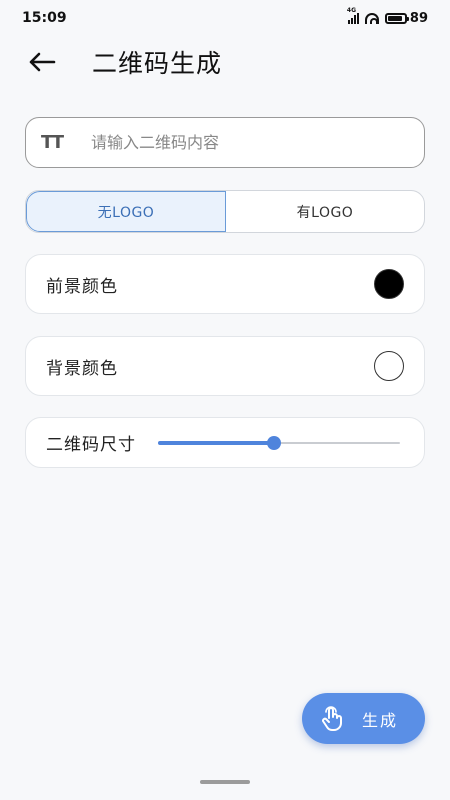 The width and height of the screenshot is (450, 800). I want to click on background-color-row: 背景颜色, so click(225, 366).